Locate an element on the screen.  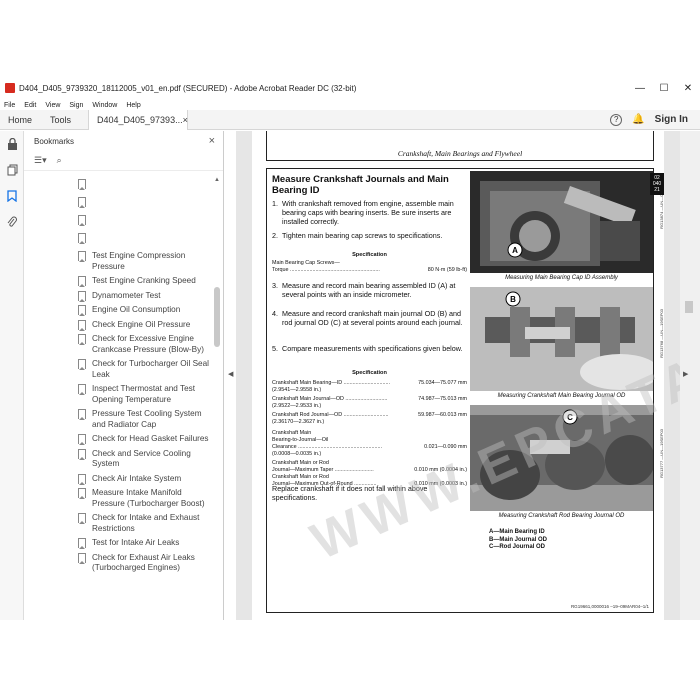
copy-pages-icon is located at coordinates (12, 170).